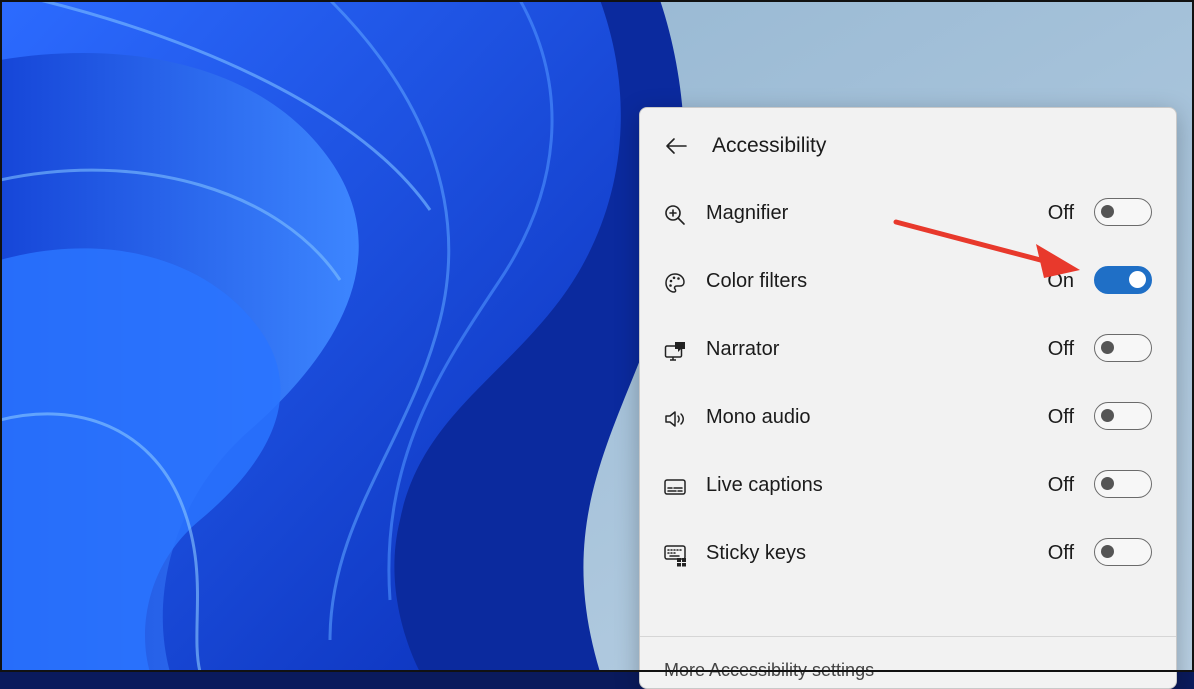 Image resolution: width=1194 pixels, height=689 pixels. Describe the element at coordinates (769, 145) in the screenshot. I see `panel-title: Accessibility` at that location.